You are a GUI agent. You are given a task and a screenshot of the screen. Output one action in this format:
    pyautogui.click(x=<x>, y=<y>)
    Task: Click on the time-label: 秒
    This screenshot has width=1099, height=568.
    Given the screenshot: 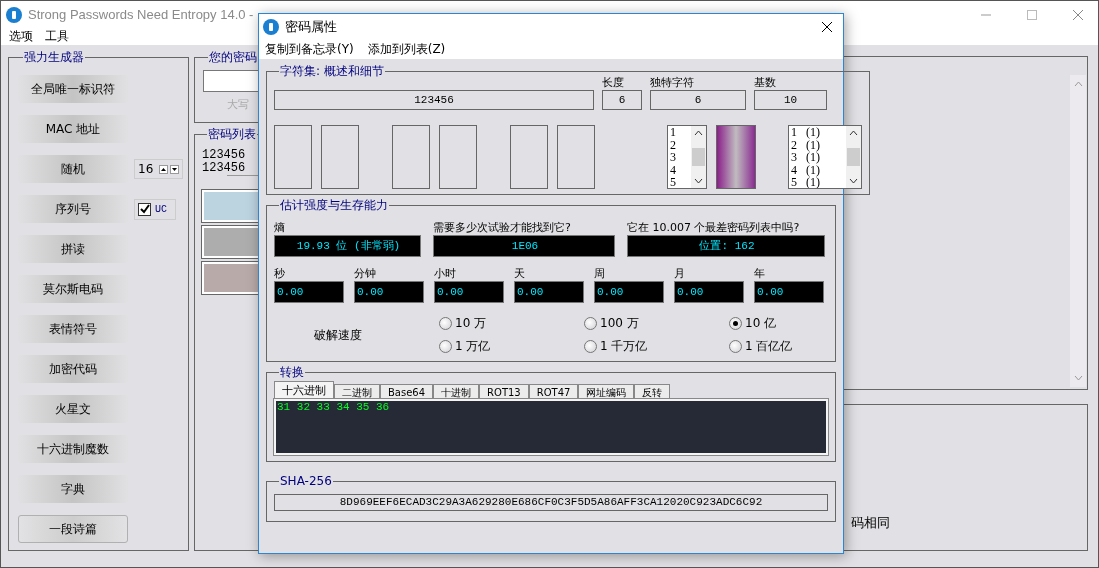 What is the action you would take?
    pyautogui.click(x=280, y=273)
    